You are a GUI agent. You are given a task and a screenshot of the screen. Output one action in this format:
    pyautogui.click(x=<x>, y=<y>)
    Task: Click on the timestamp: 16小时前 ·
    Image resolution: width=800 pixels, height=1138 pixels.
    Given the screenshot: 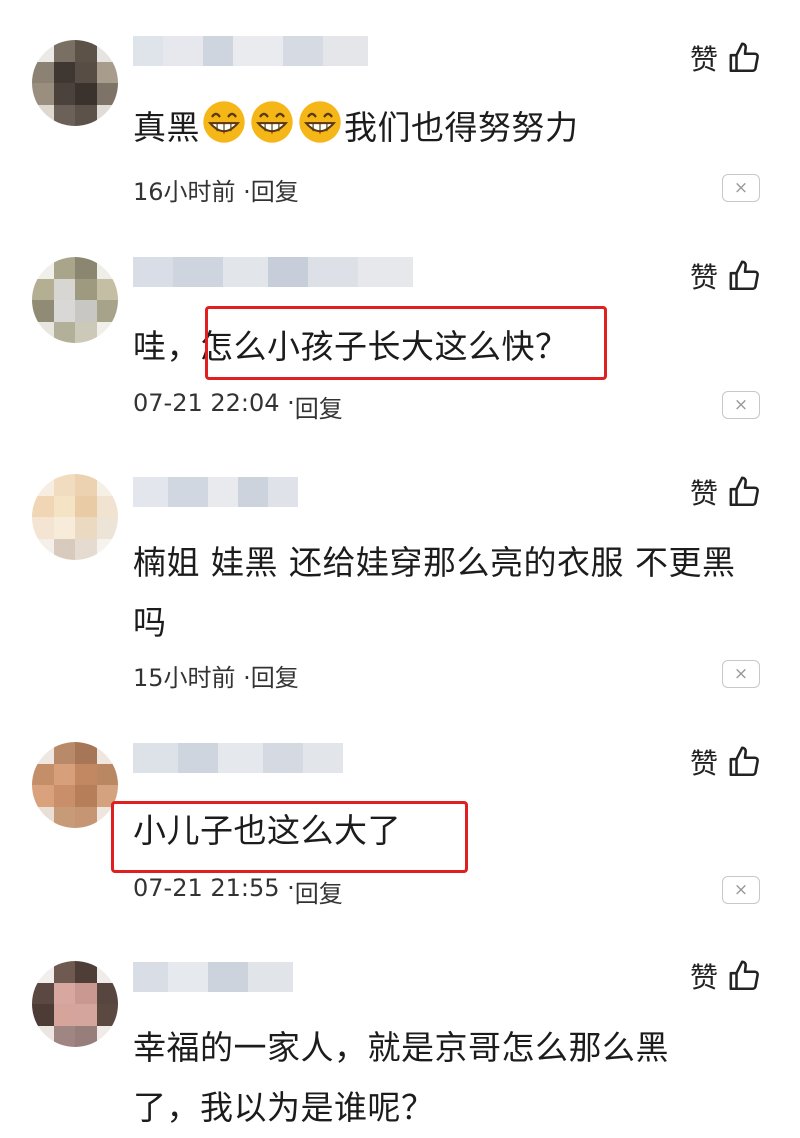 What is the action you would take?
    pyautogui.click(x=192, y=192)
    